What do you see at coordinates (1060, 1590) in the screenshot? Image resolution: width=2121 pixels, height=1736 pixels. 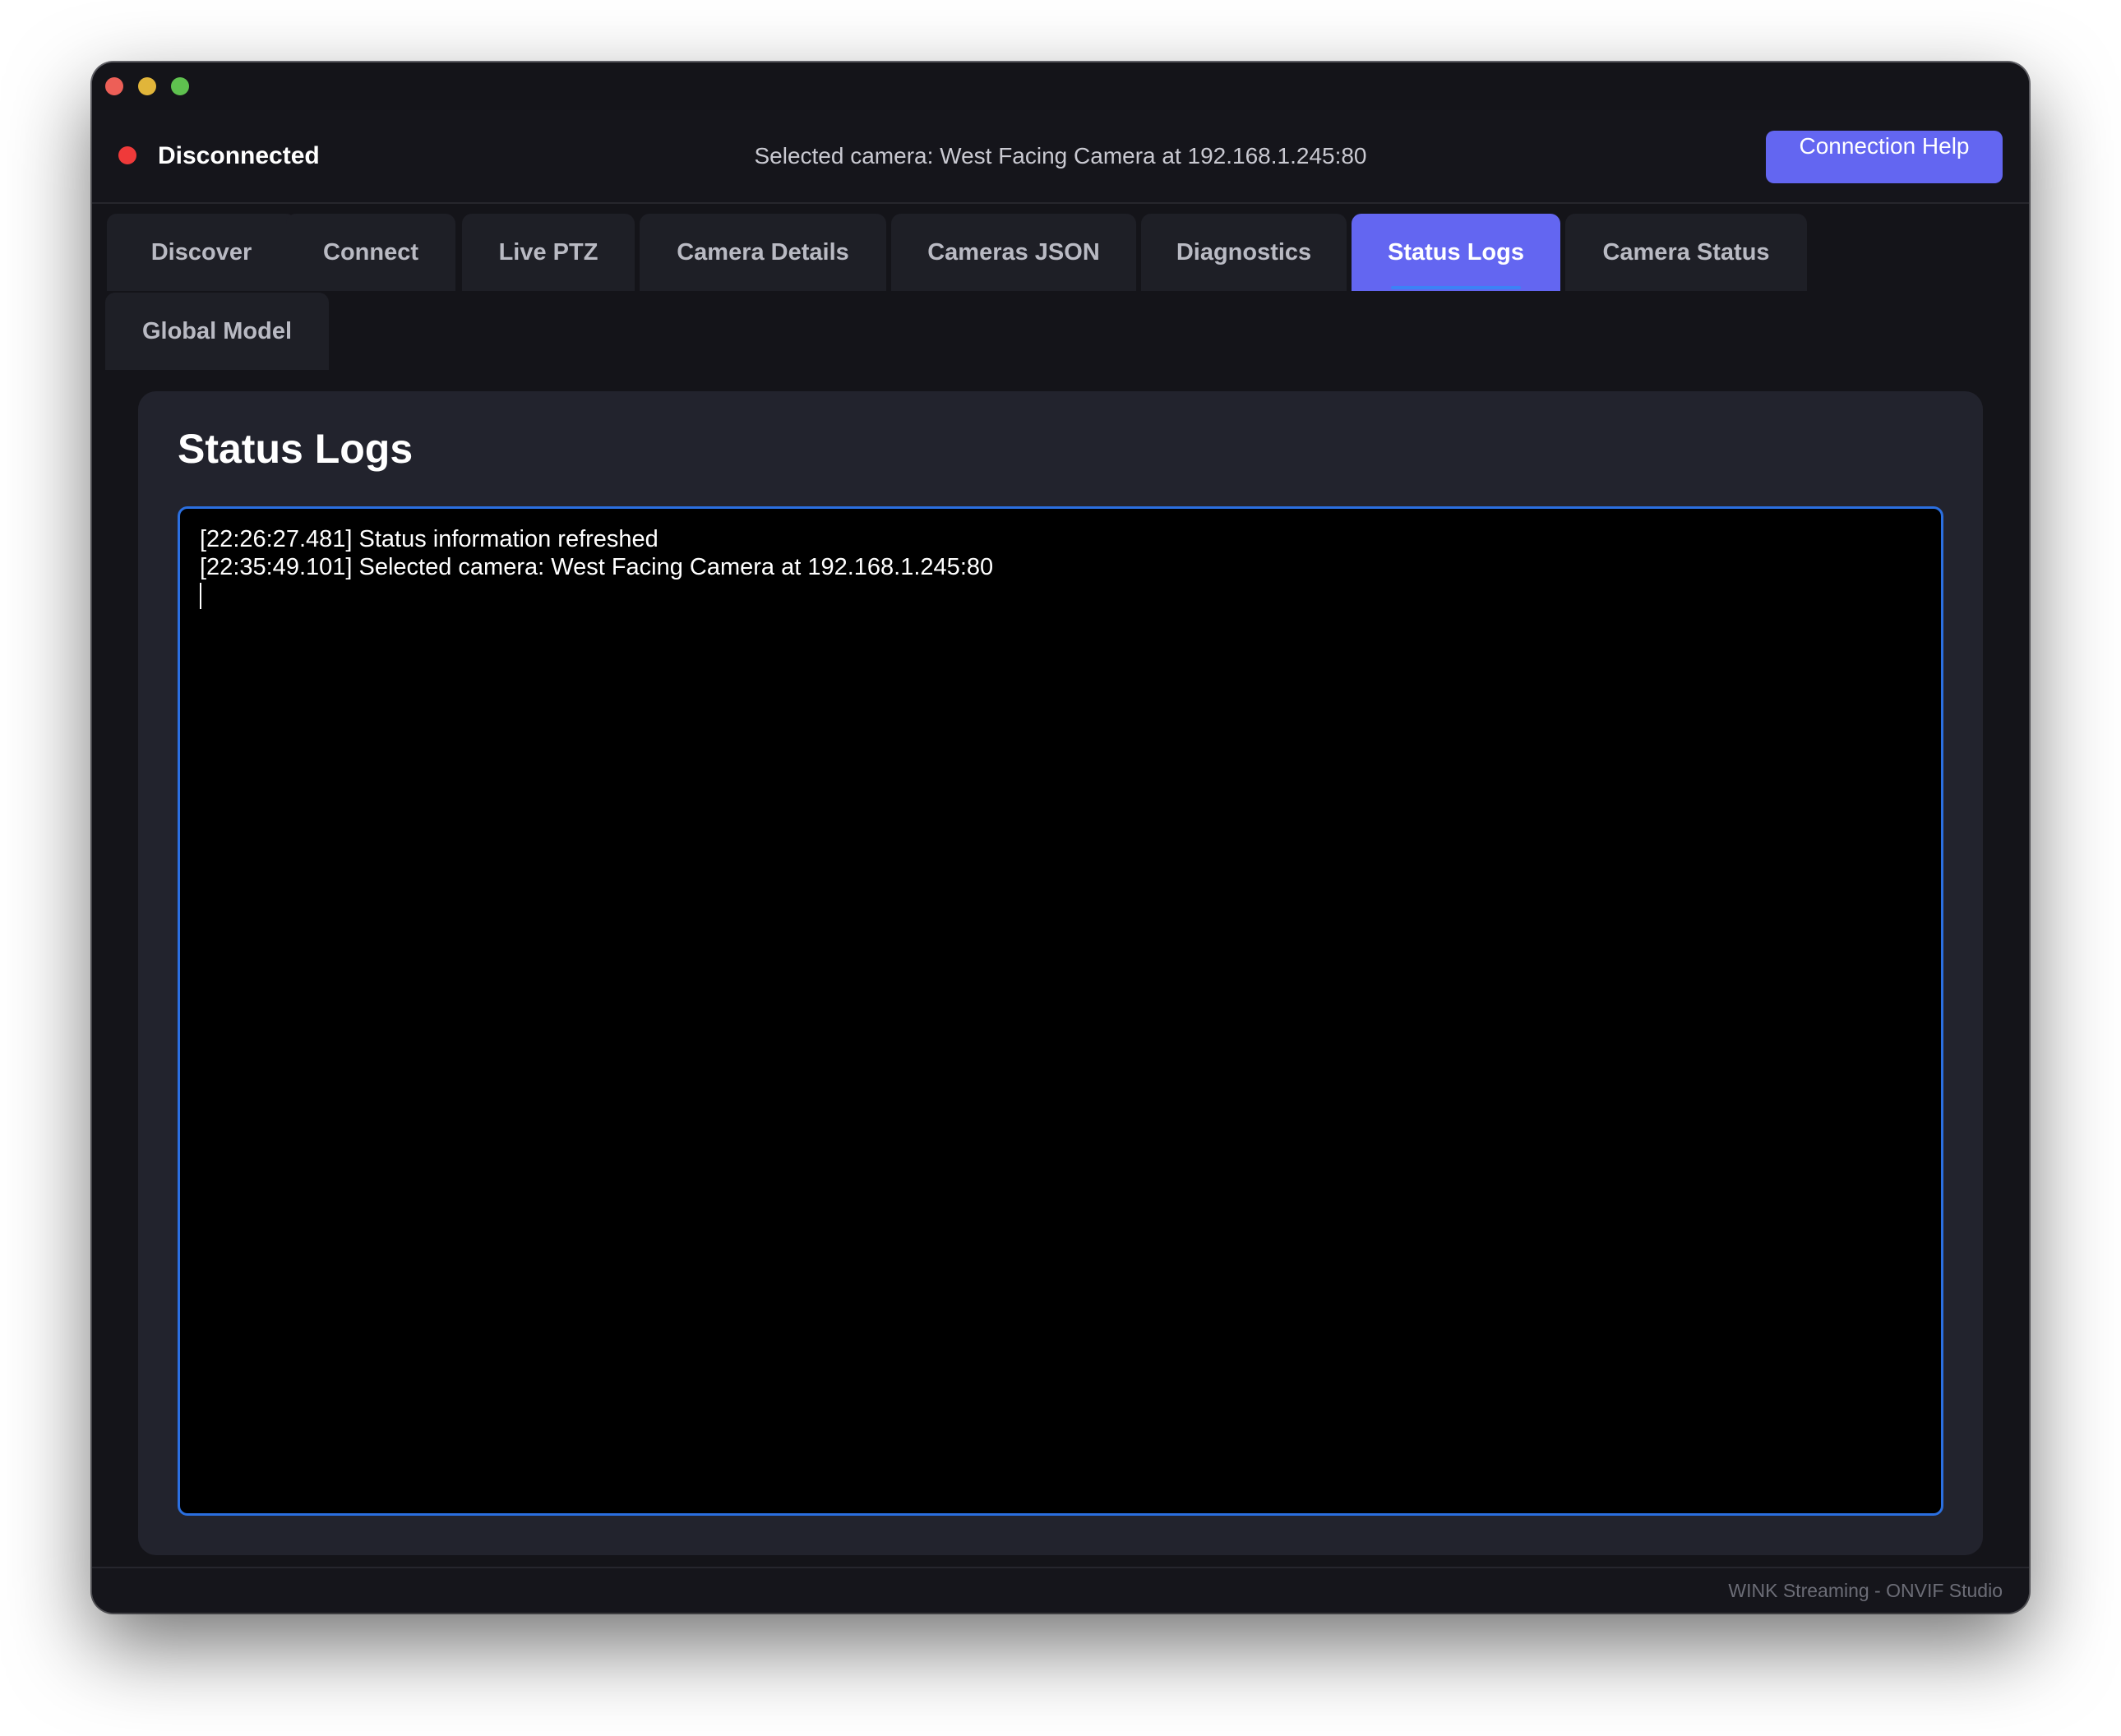 I see `footer-bar: WINK Streaming - ONVIF Studio` at bounding box center [1060, 1590].